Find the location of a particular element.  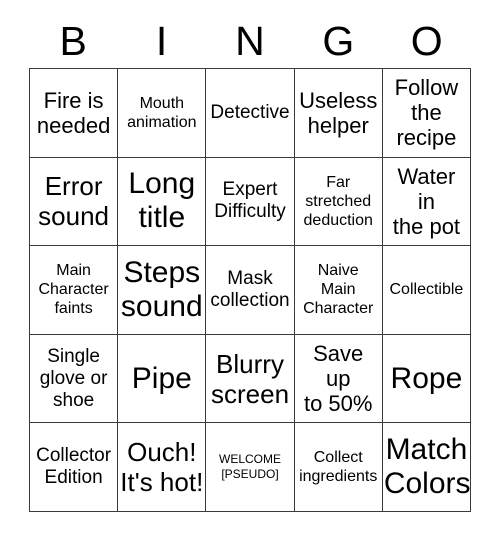

bingo-cell: Mouth animation is located at coordinates (162, 113).